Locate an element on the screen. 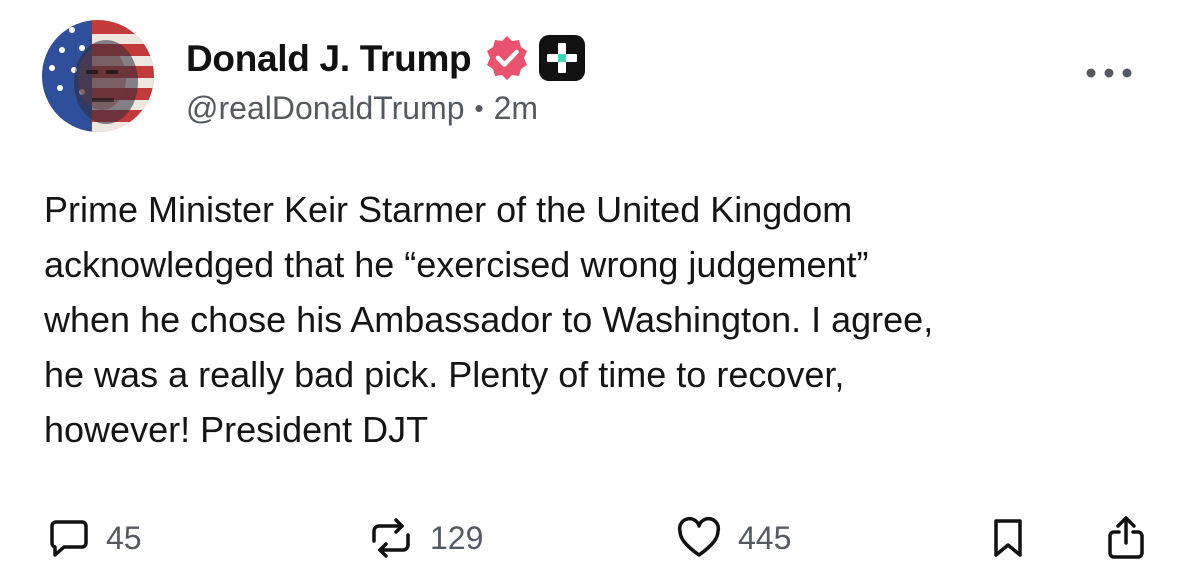 The image size is (1199, 576). share-icon is located at coordinates (1126, 537).